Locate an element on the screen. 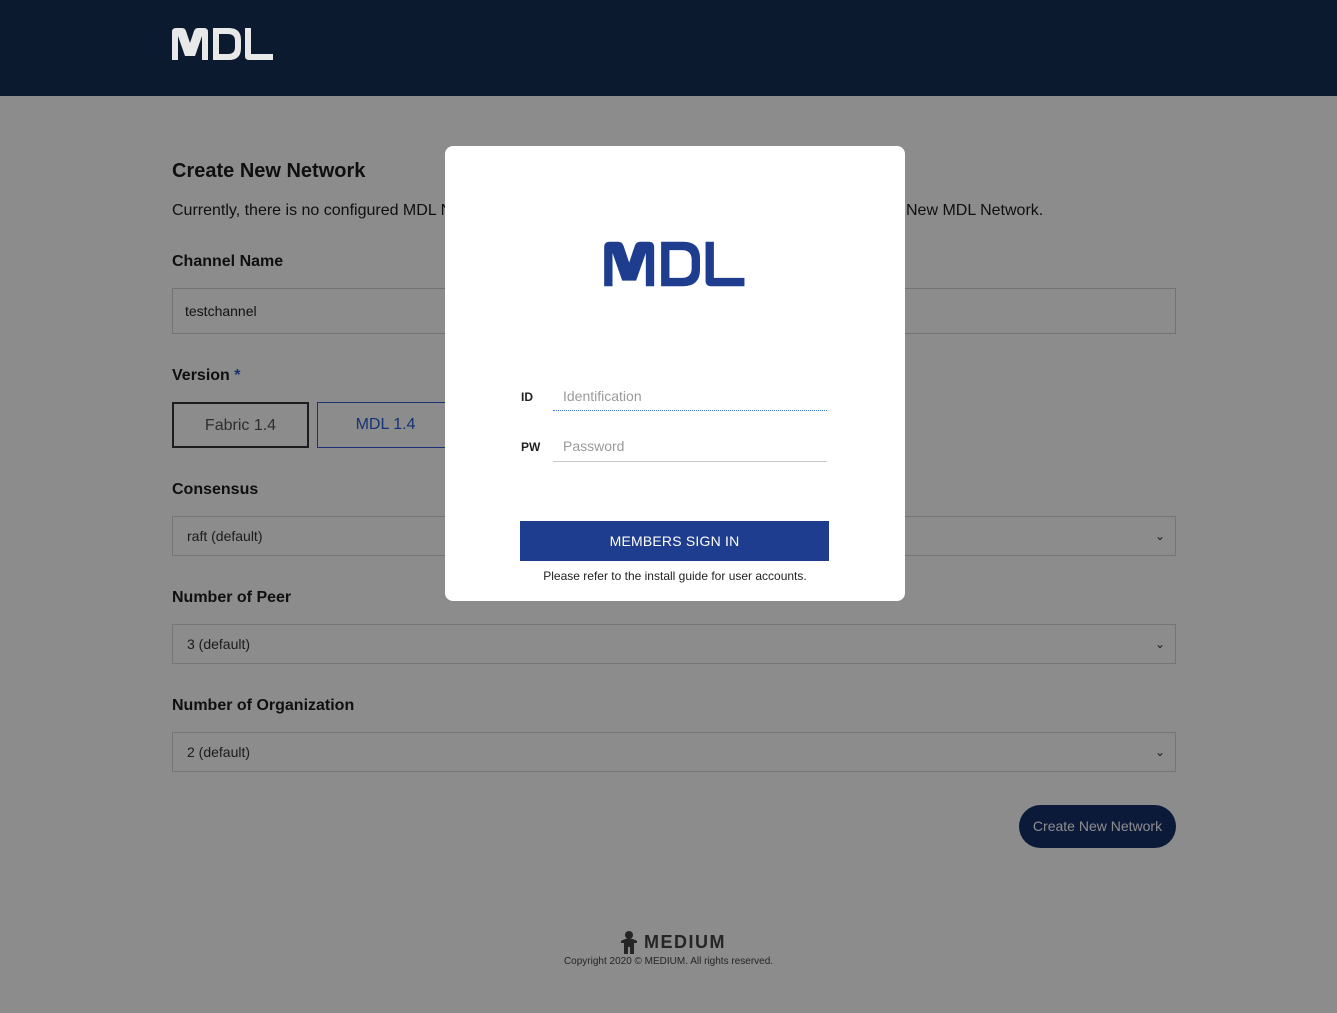 Image resolution: width=1337 pixels, height=1013 pixels. id-input-underline is located at coordinates (690, 410).